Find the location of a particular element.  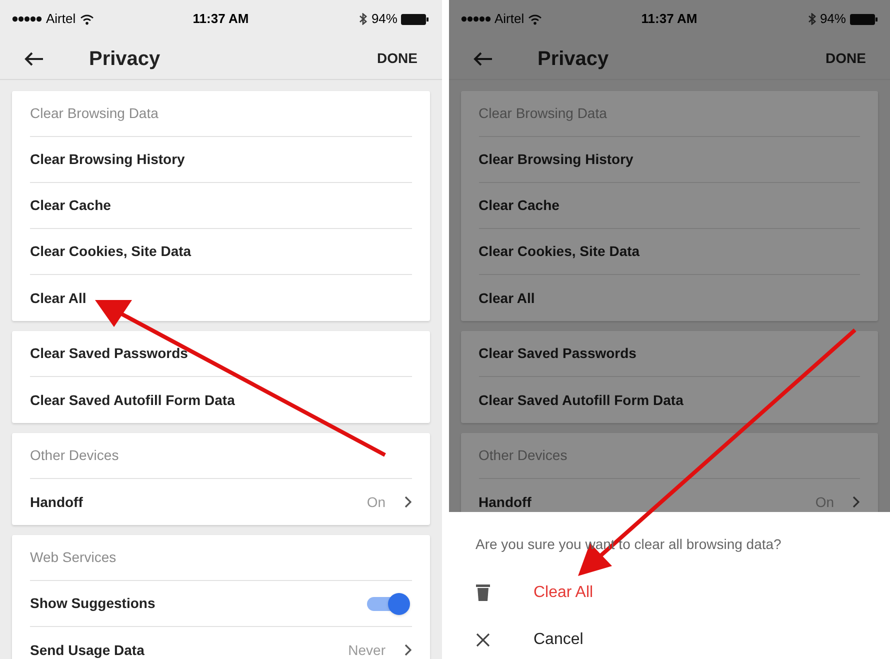

section-title: Web Services is located at coordinates (73, 557).